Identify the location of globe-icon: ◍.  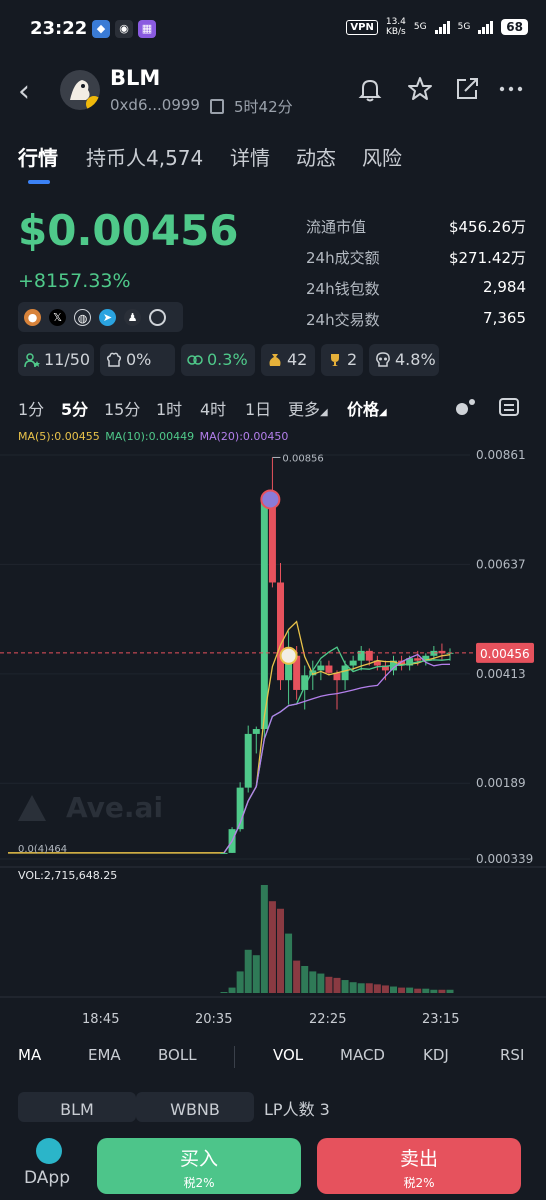
(82, 317).